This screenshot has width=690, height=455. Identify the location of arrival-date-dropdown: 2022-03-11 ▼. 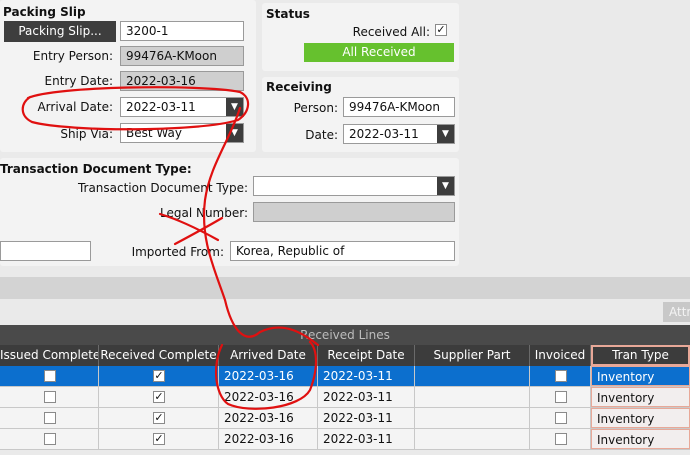
(182, 107).